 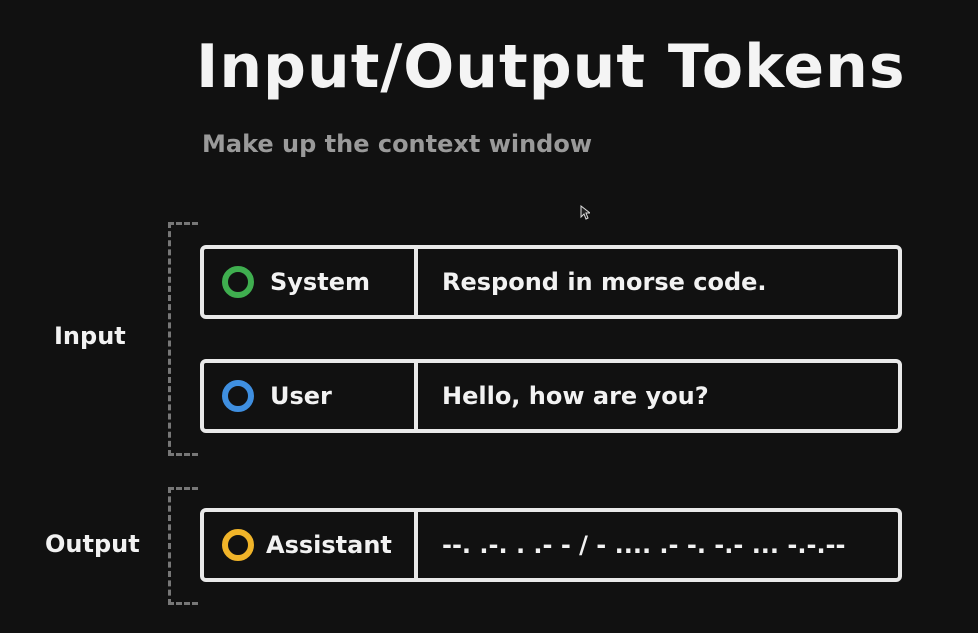 I want to click on system-message-row: System Respond in morse code., so click(x=551, y=282).